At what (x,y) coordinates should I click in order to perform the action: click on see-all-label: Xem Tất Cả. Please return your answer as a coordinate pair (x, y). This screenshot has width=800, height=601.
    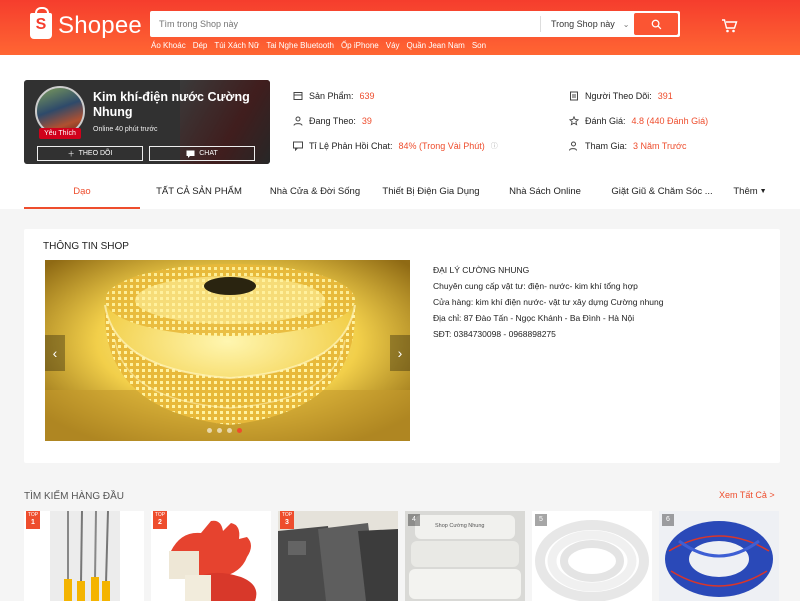
    Looking at the image, I should click on (743, 495).